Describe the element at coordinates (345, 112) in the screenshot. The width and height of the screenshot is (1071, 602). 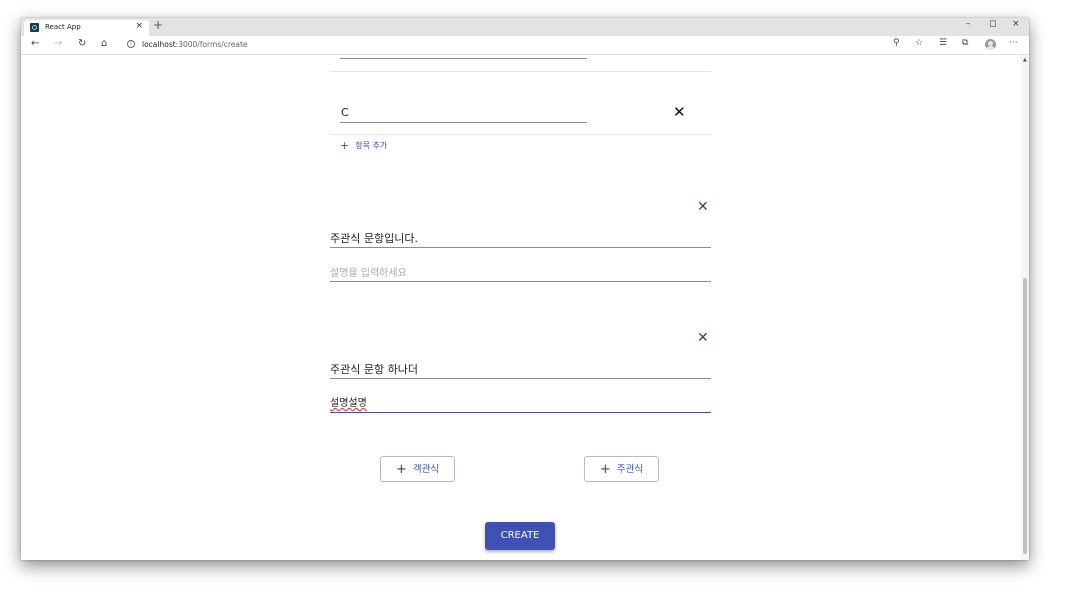
I see `option-input: C` at that location.